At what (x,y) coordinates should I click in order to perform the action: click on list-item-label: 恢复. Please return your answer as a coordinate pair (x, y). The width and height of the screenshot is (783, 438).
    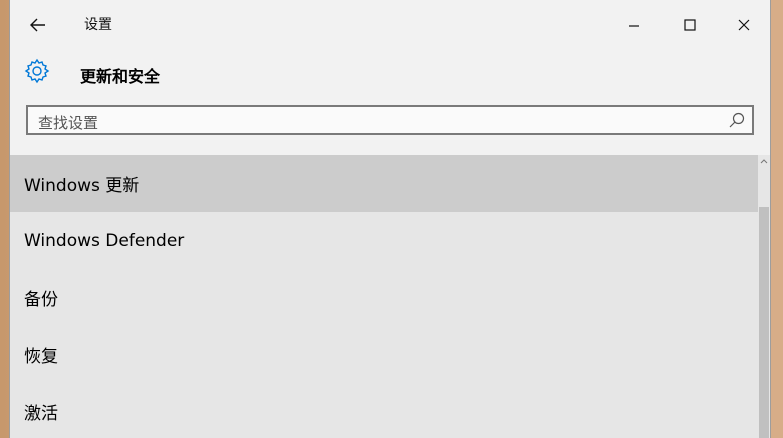
    Looking at the image, I should click on (41, 357).